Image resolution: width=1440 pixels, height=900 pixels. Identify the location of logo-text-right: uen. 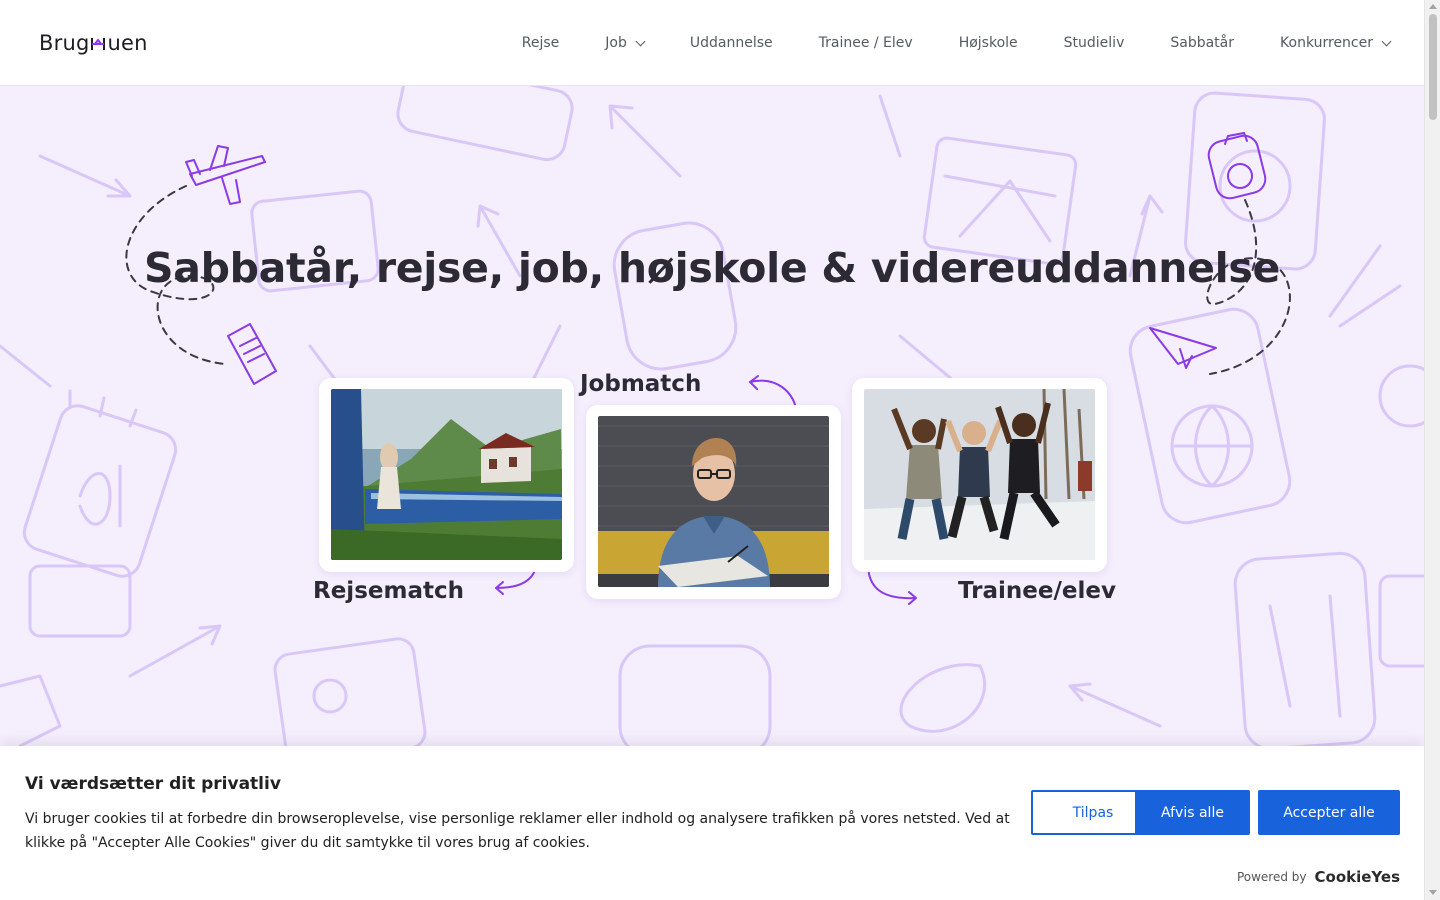
(127, 43).